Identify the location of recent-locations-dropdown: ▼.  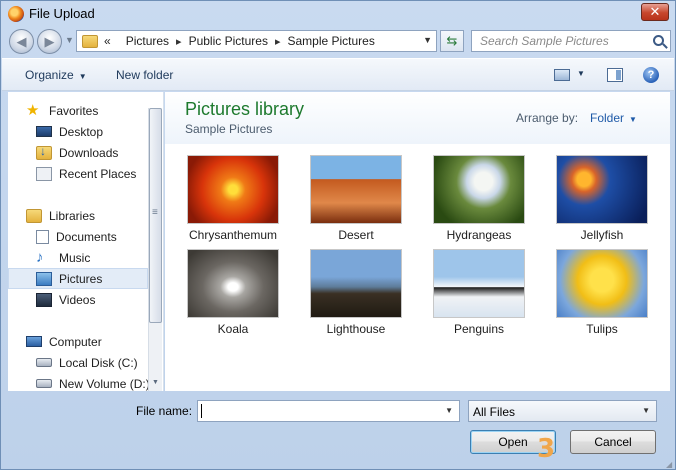
(69, 40).